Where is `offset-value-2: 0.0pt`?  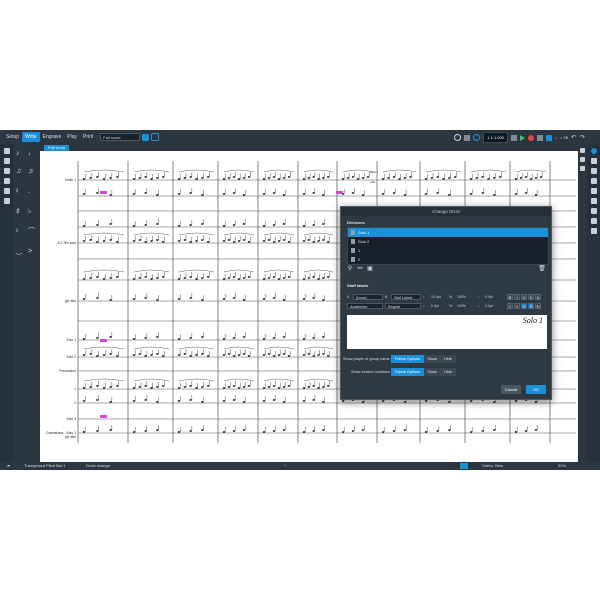 offset-value-2: 0.0pt is located at coordinates (489, 306).